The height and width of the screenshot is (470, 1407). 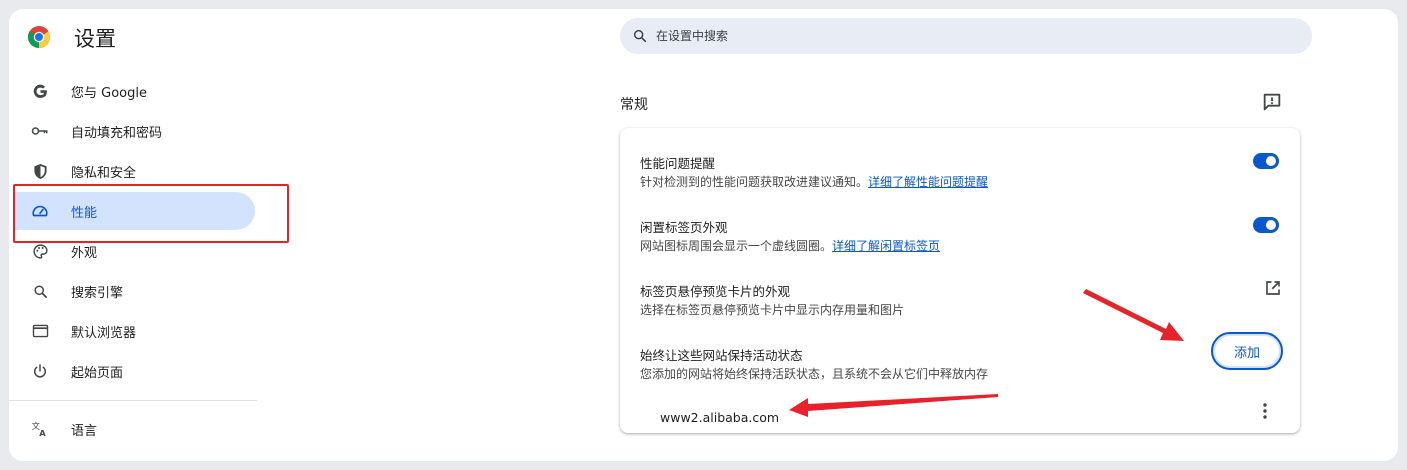 I want to click on sidebar-item-performance: 性能, so click(x=134, y=211).